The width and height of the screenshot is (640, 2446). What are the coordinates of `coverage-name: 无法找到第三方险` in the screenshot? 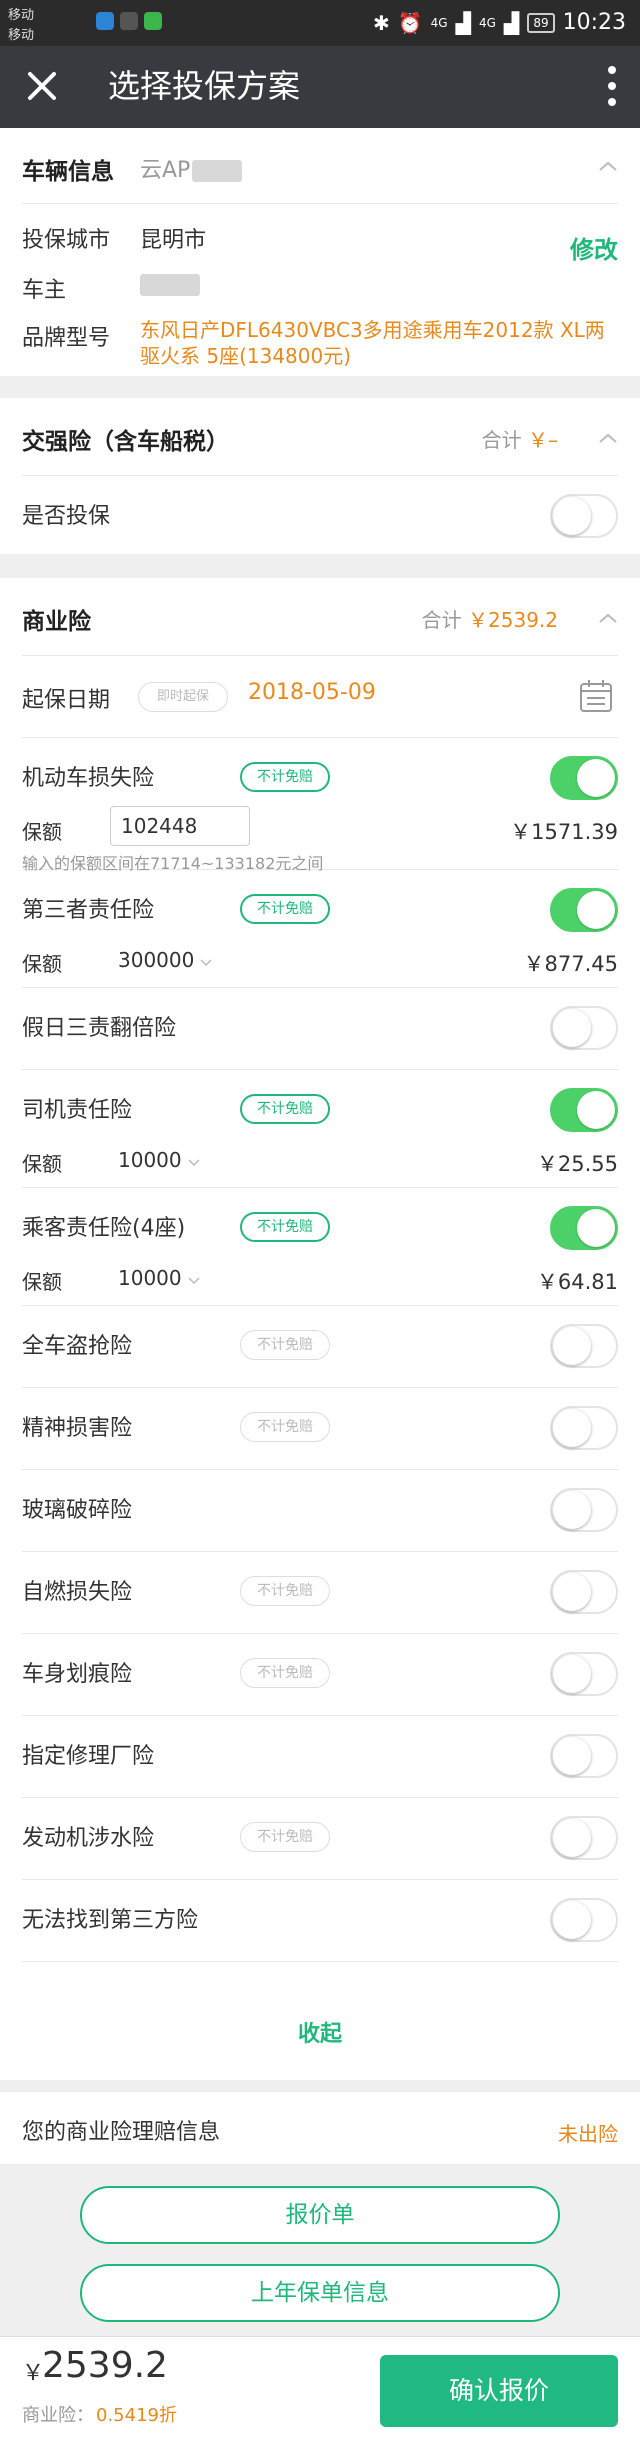 It's located at (110, 1920).